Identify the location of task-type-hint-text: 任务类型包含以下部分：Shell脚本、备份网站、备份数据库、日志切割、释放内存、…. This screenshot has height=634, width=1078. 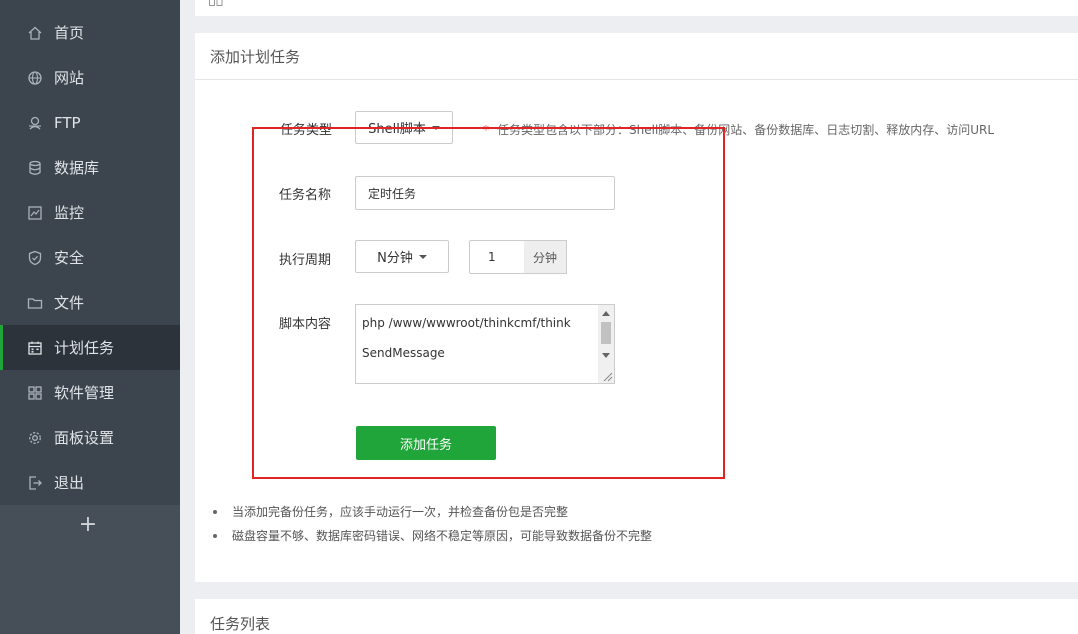
(746, 130).